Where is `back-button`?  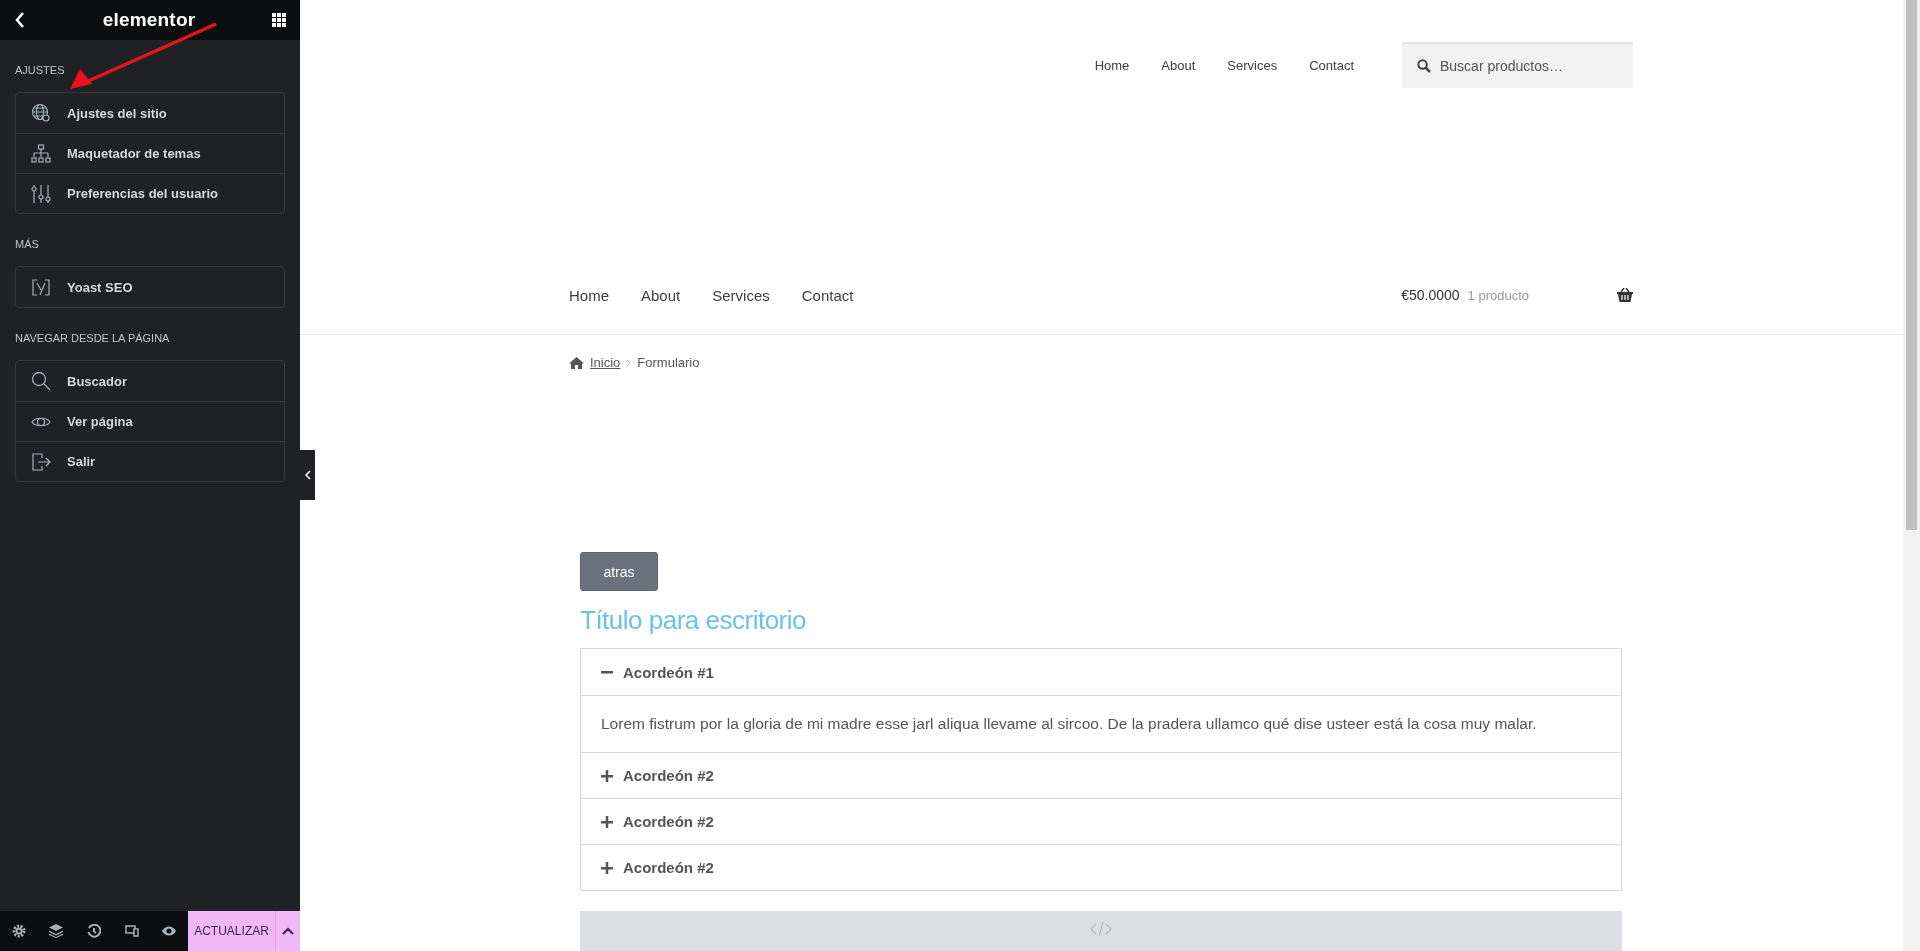
back-button is located at coordinates (20, 20).